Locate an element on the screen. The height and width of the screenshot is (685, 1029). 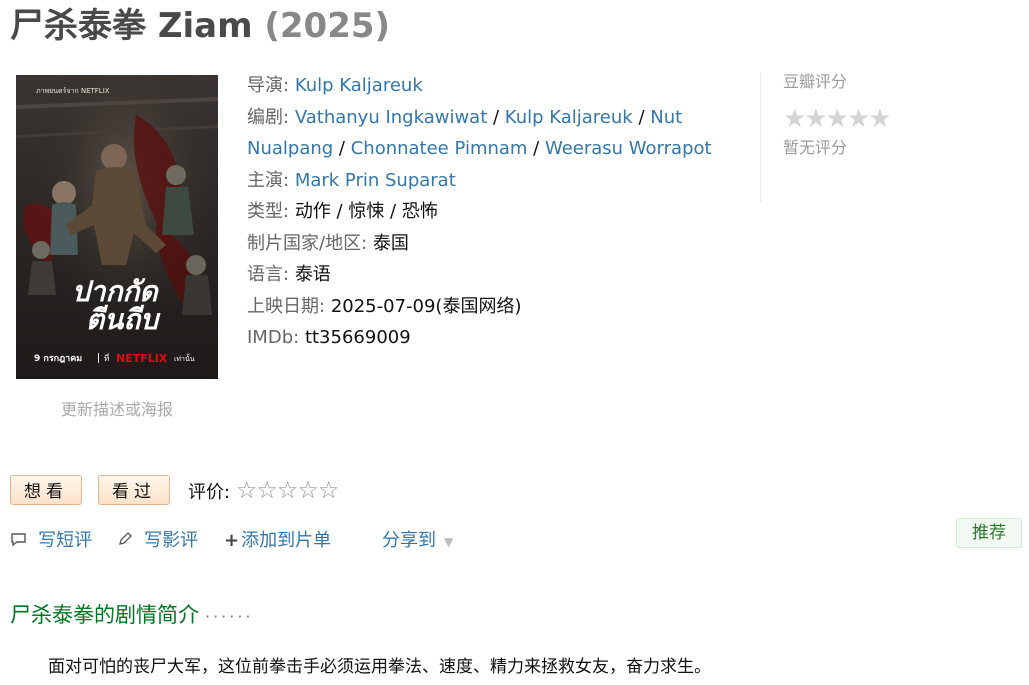
director-label: 导演 is located at coordinates (265, 85).